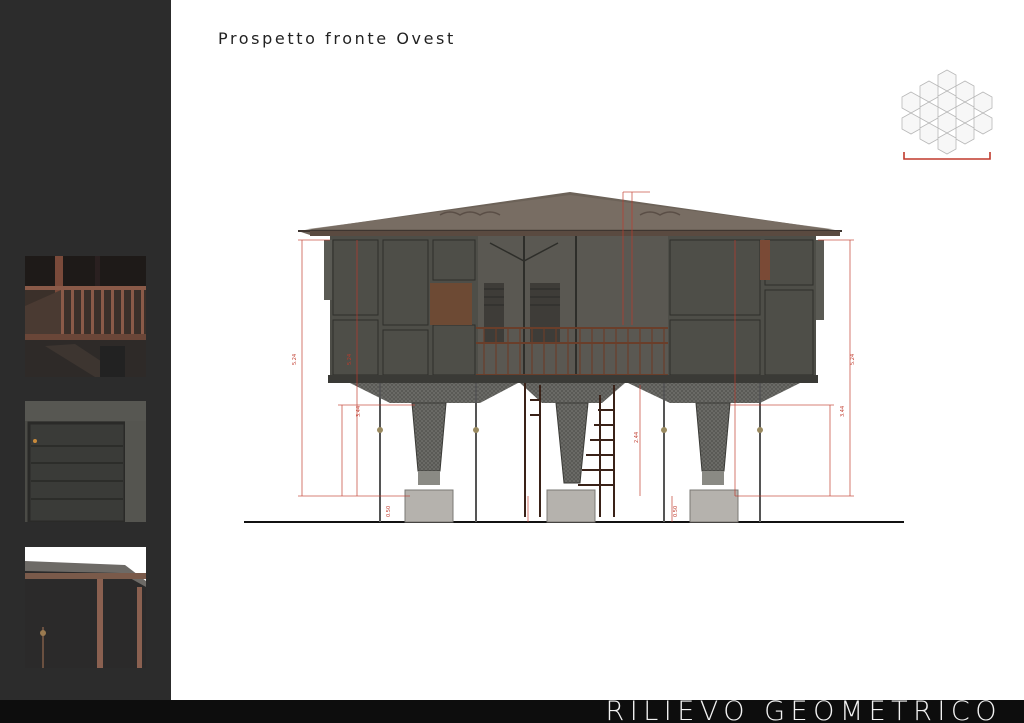  I want to click on footer-label: RILIEVO GEOMETRICO, so click(803, 711).